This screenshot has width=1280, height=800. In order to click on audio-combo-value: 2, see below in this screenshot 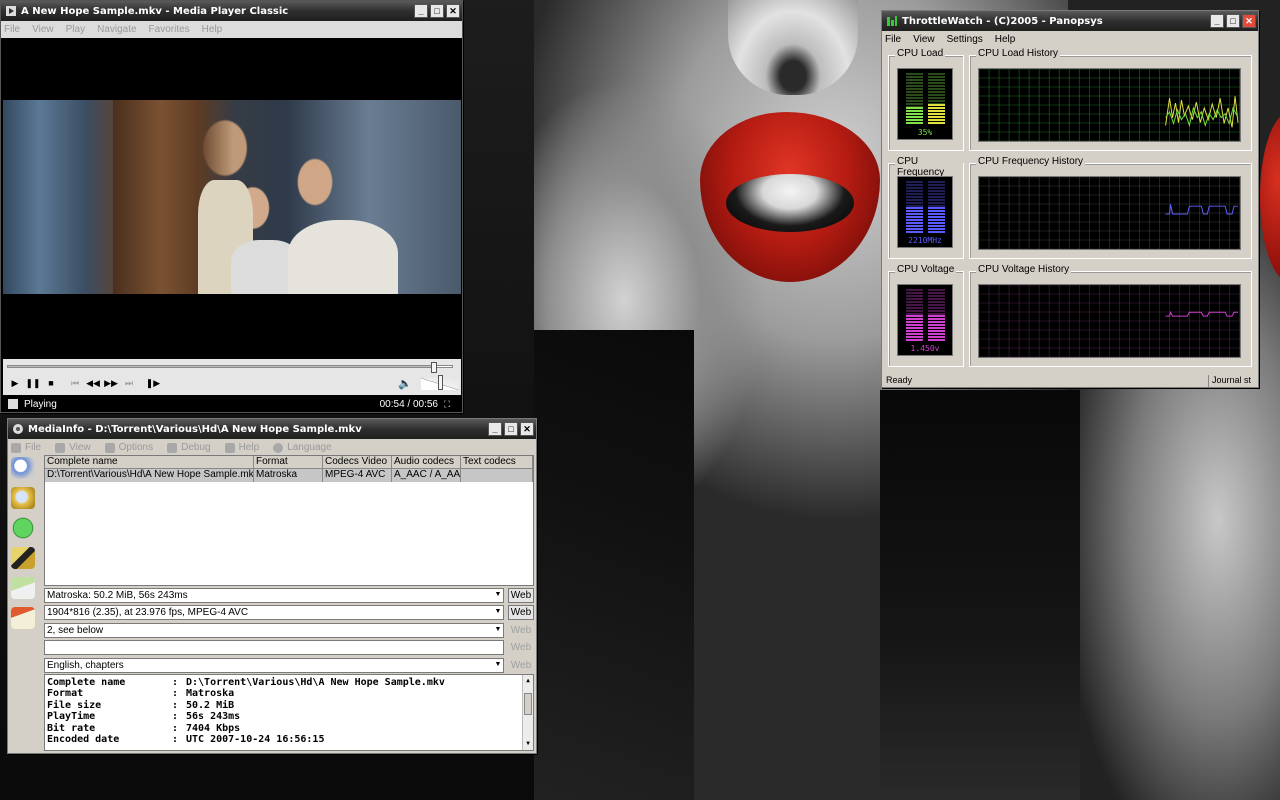, I will do `click(274, 630)`.